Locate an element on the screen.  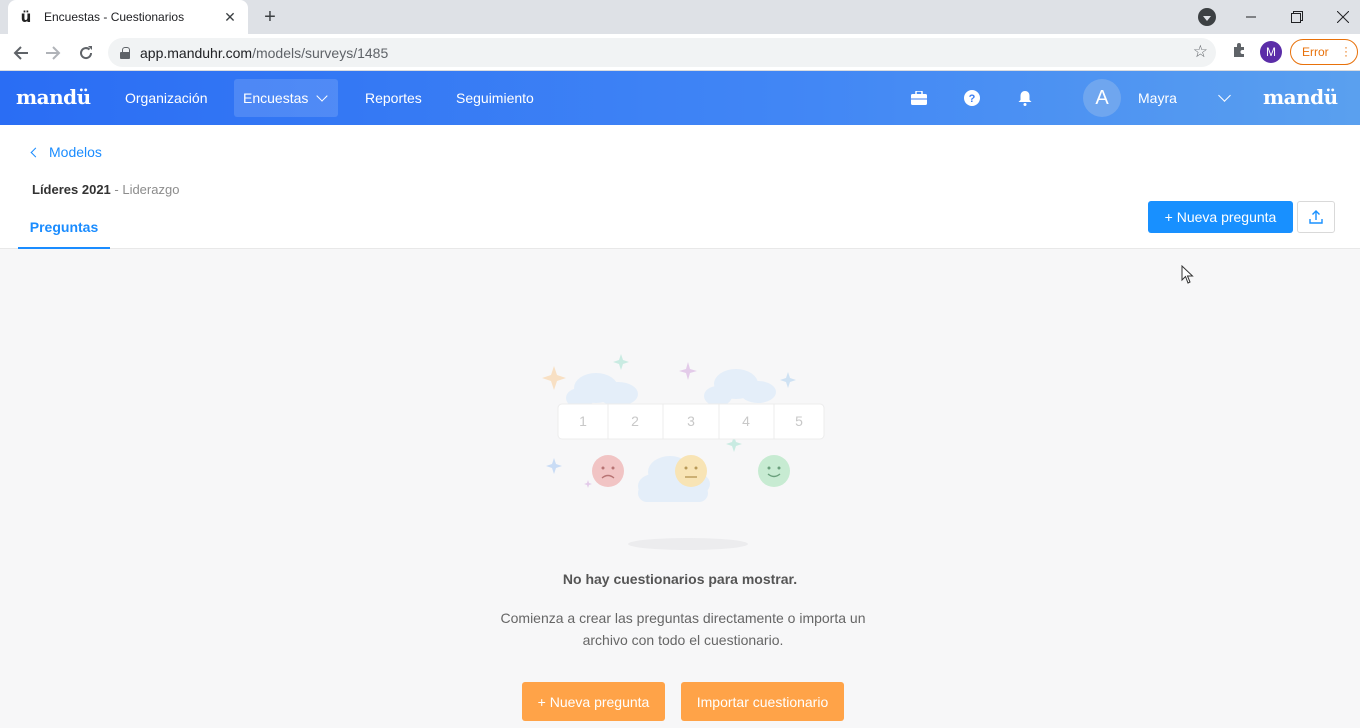
lock-icon is located at coordinates (125, 52).